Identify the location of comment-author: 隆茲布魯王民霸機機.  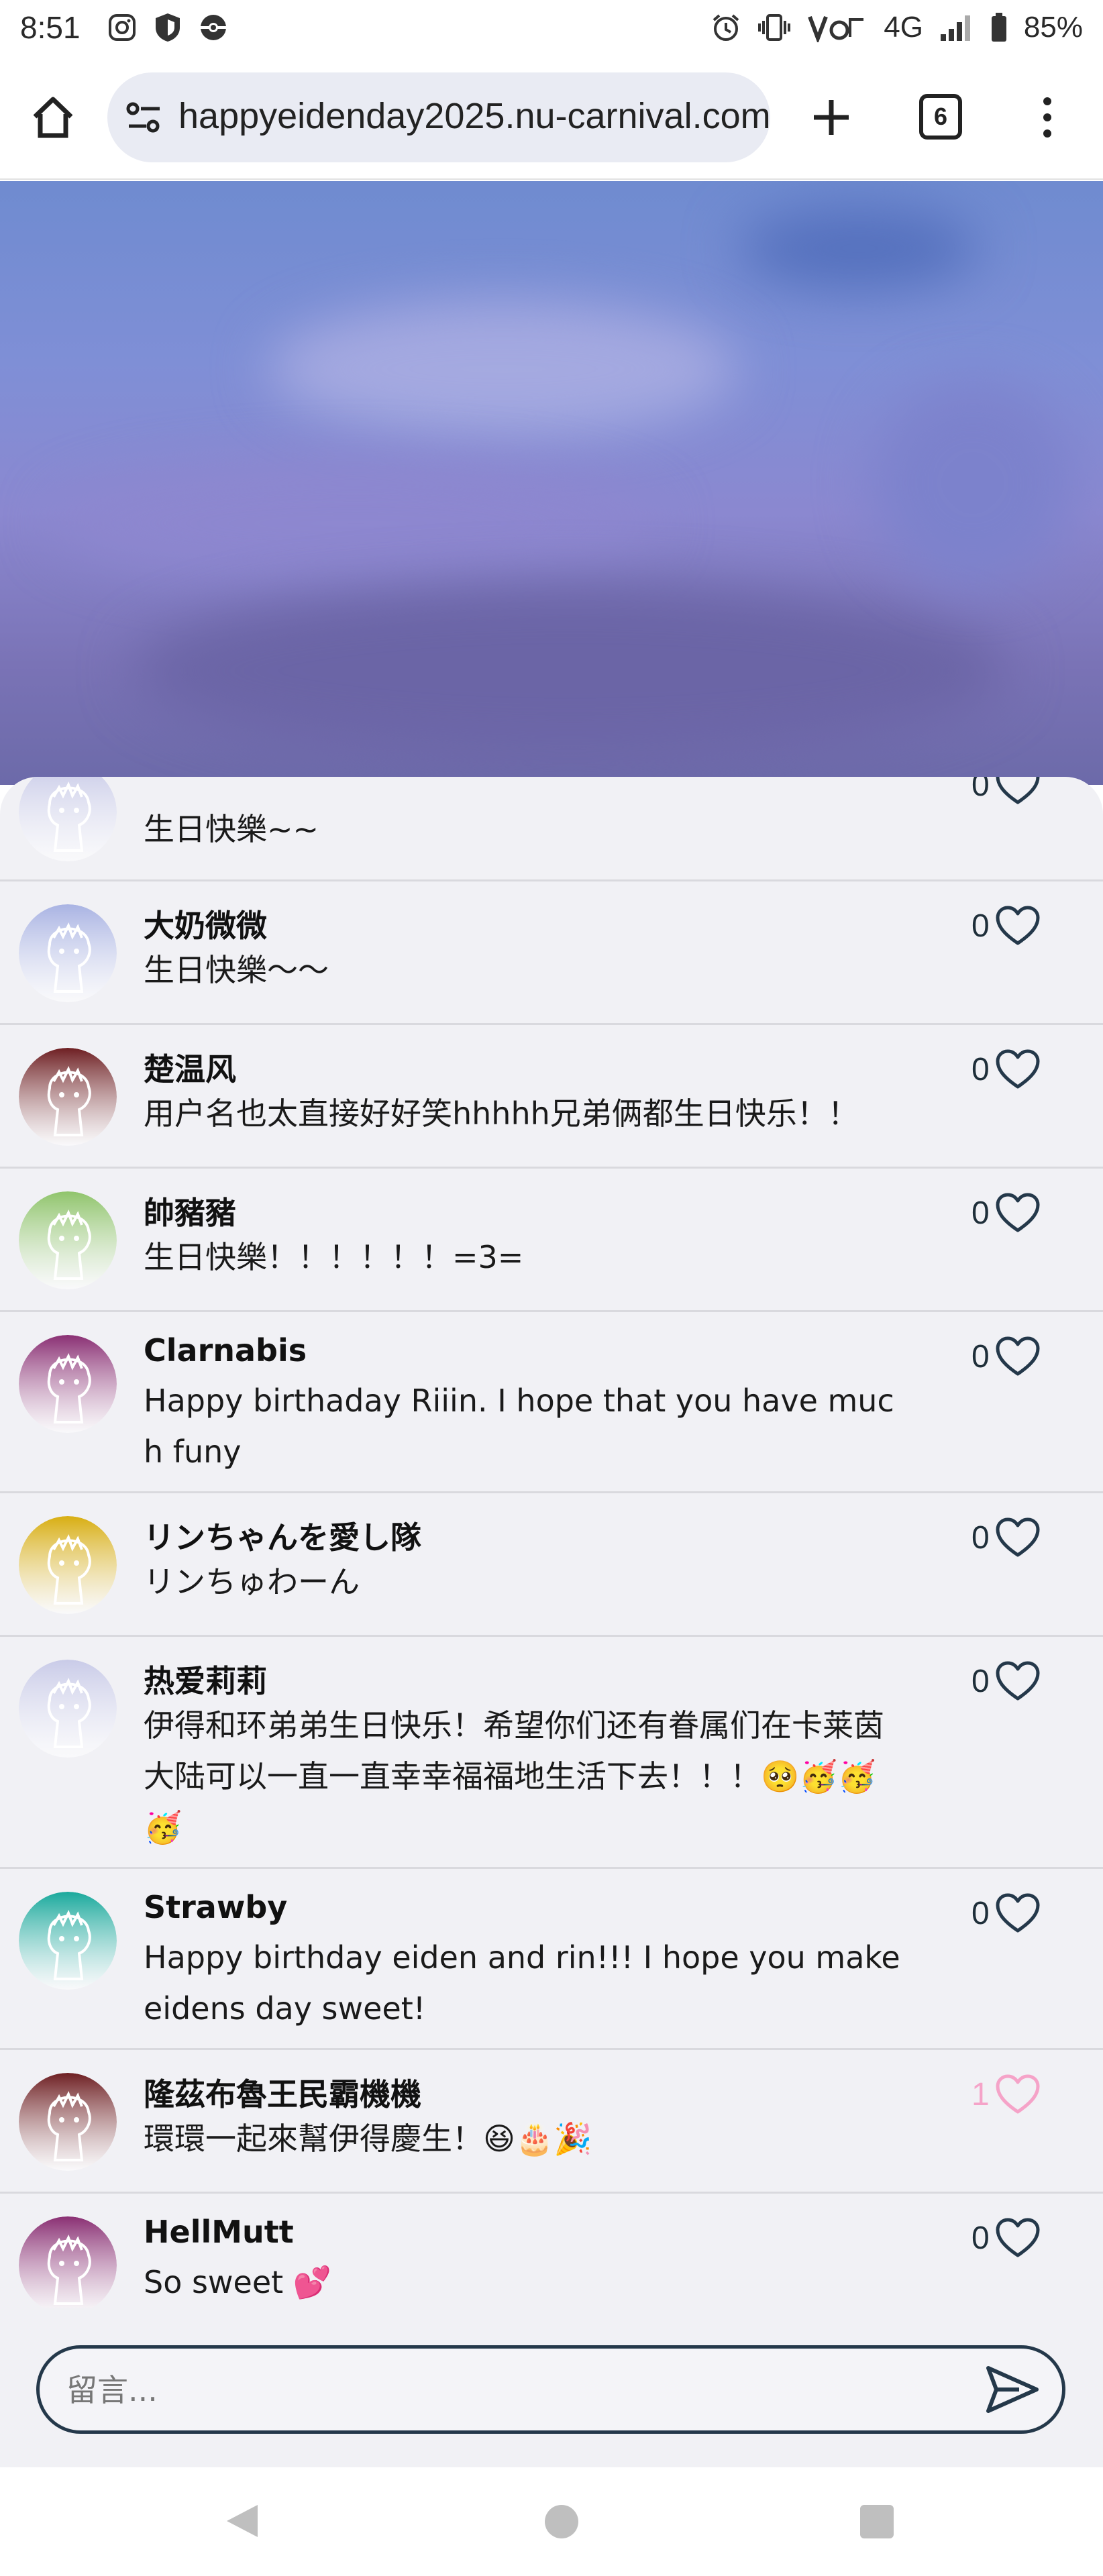
(283, 2094).